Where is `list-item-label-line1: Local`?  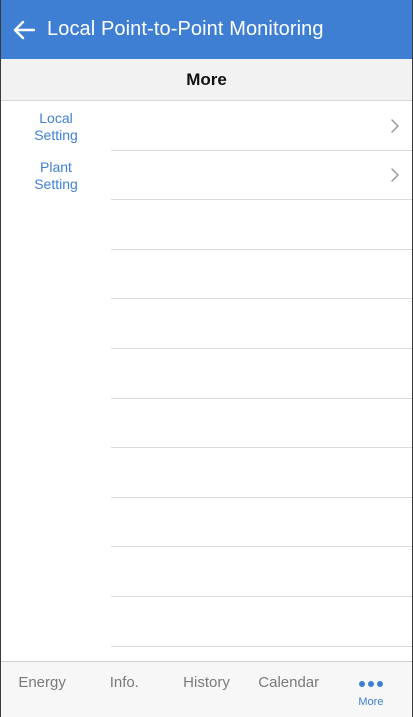 list-item-label-line1: Local is located at coordinates (56, 117).